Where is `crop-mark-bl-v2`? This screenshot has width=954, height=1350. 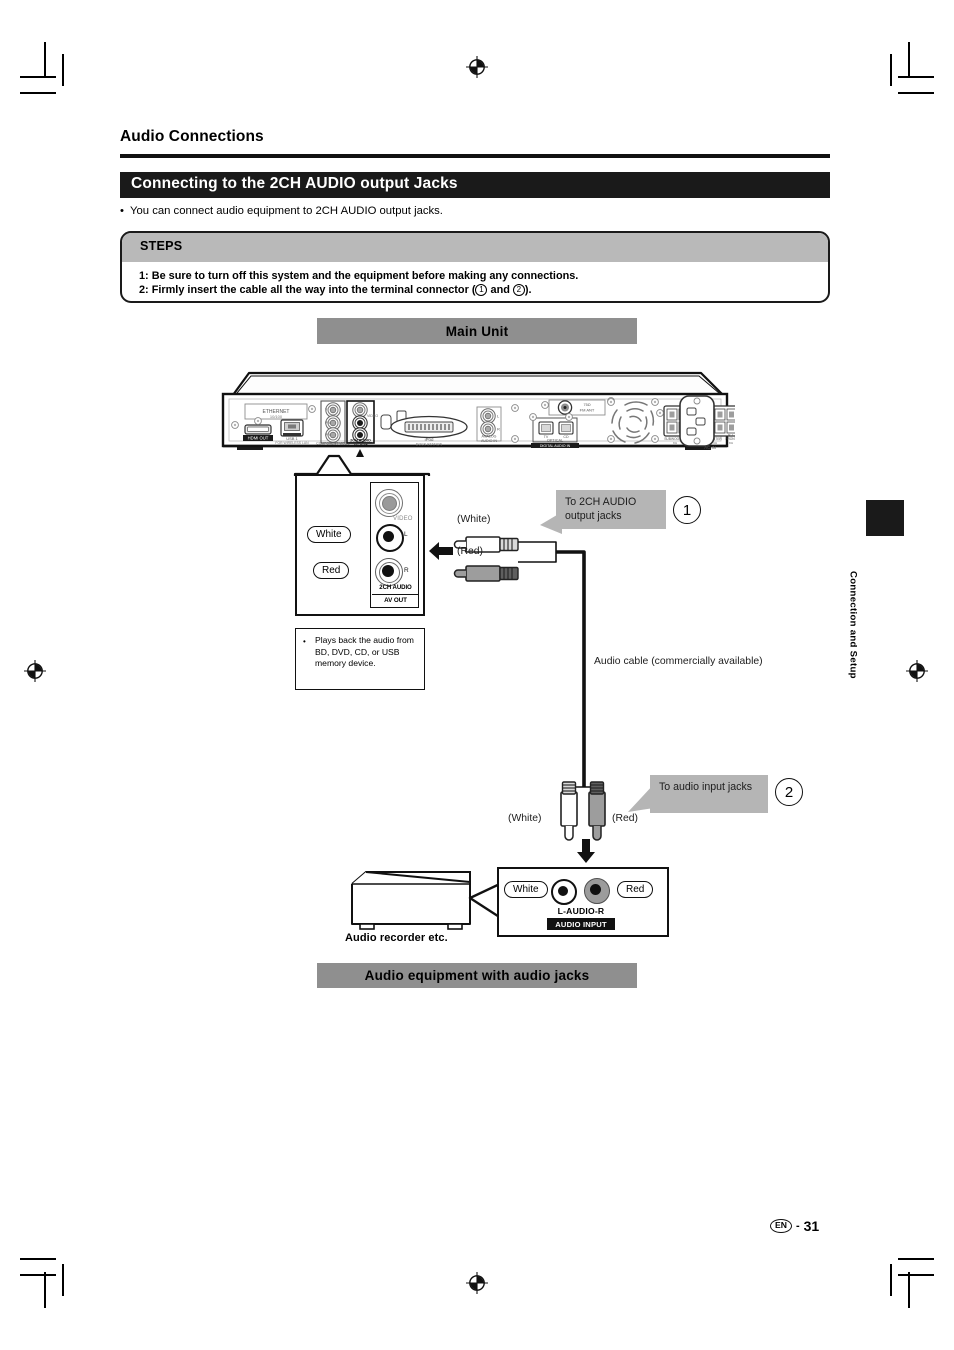
crop-mark-bl-v2 is located at coordinates (63, 1280).